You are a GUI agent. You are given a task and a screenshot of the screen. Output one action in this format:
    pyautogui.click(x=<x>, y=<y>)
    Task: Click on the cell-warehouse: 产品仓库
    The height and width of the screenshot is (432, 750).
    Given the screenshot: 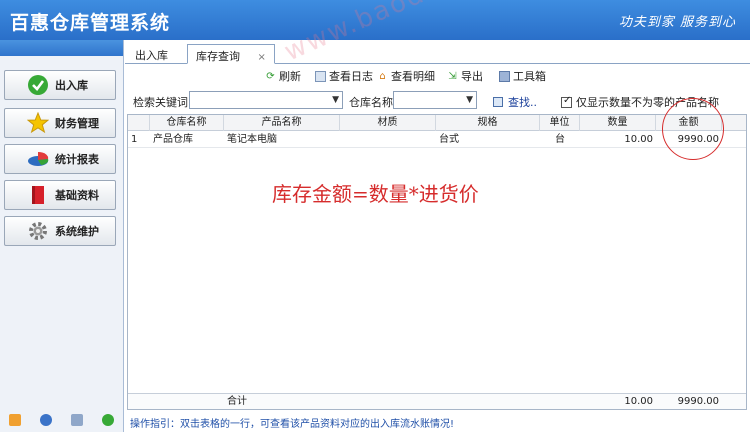 What is the action you would take?
    pyautogui.click(x=173, y=139)
    